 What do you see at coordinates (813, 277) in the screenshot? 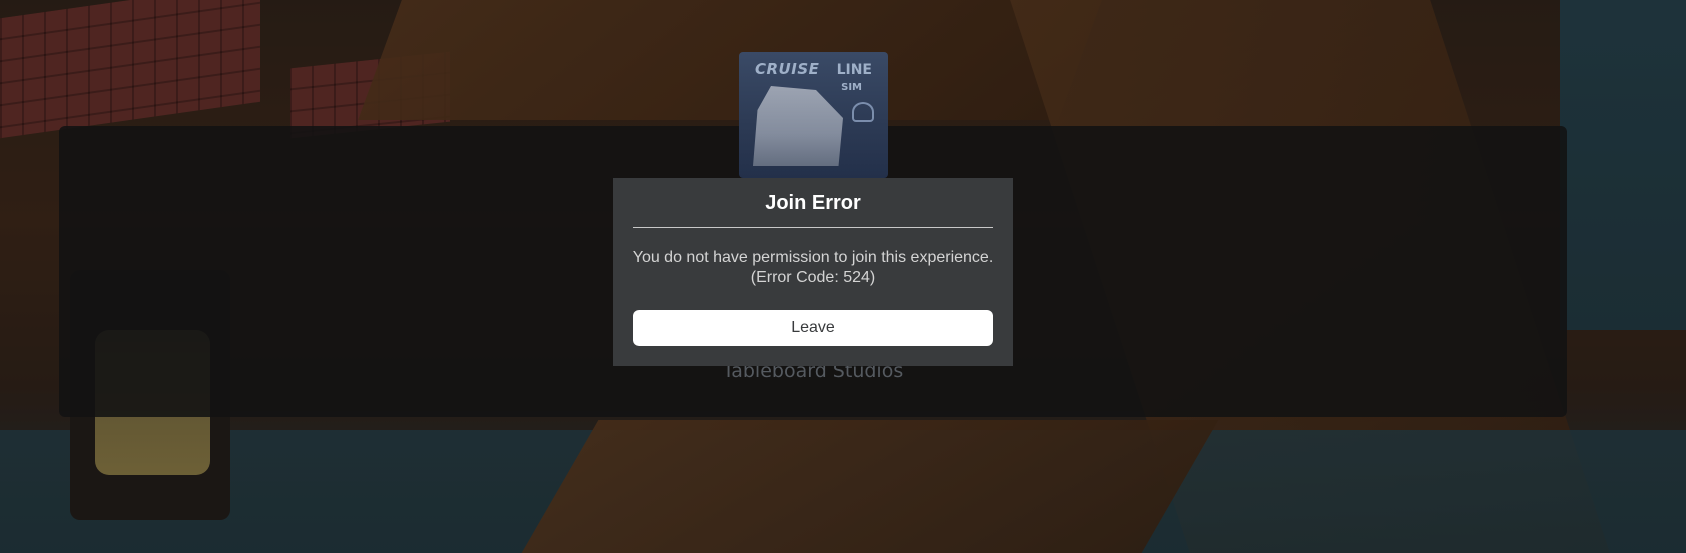
I see `message-line-2: (Error Code: 524)` at bounding box center [813, 277].